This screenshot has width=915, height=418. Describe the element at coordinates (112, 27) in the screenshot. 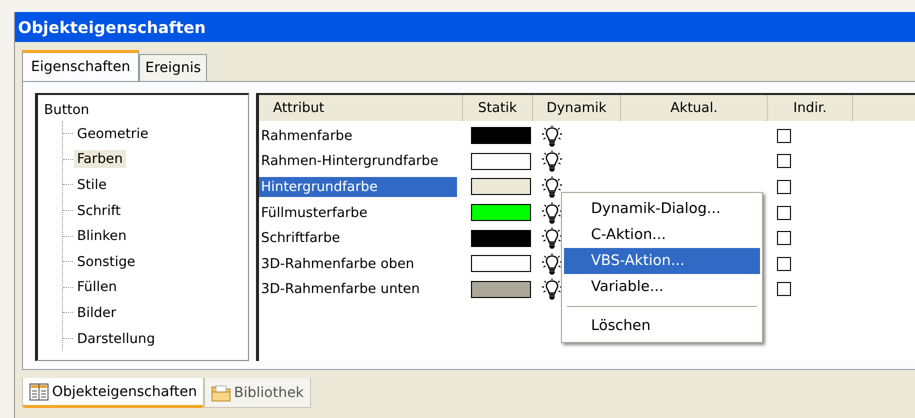

I see `window-title: Objekteigenschaften` at that location.